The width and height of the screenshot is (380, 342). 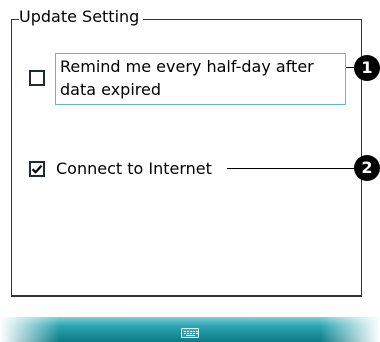 What do you see at coordinates (81, 17) in the screenshot?
I see `group-title: Update Setting` at bounding box center [81, 17].